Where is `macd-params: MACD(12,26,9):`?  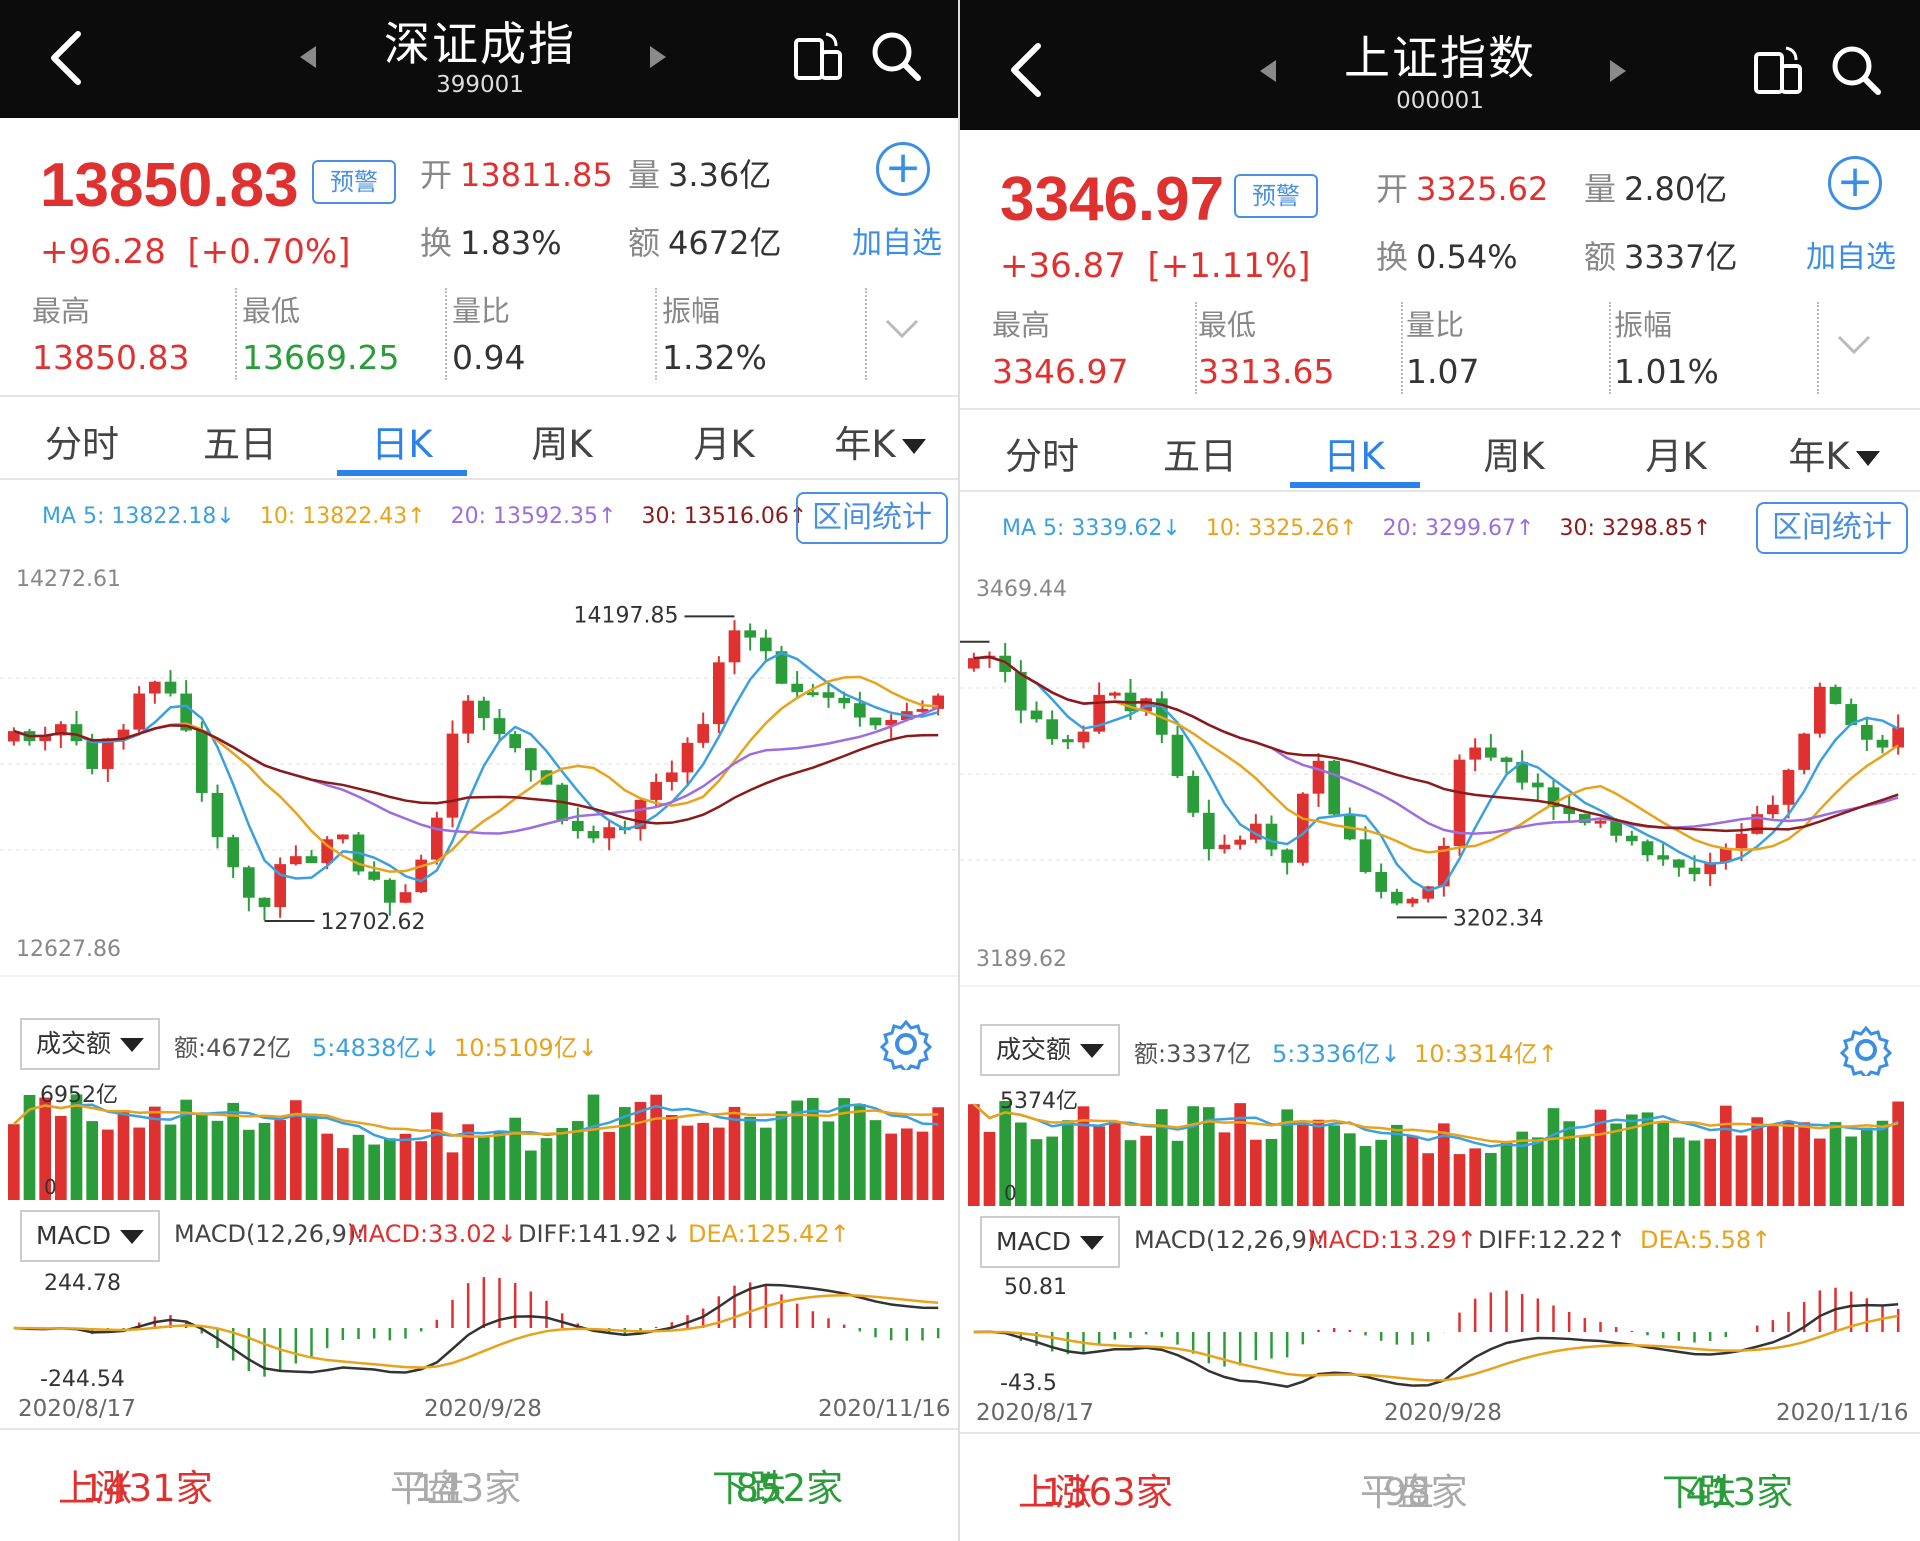 macd-params: MACD(12,26,9): is located at coordinates (1229, 1240).